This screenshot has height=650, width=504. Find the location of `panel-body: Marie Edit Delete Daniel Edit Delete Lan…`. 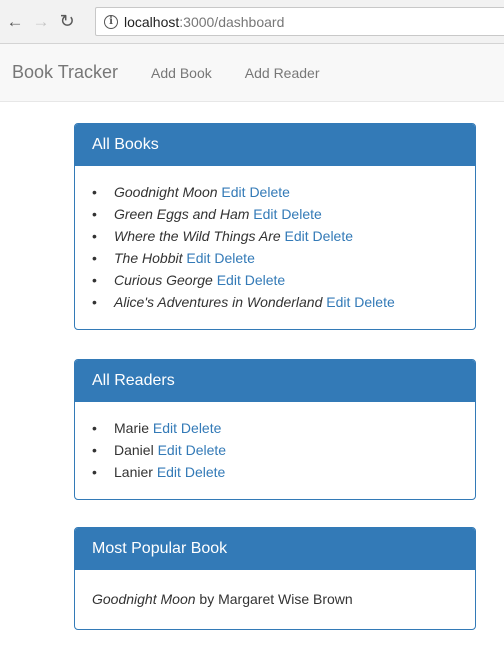

panel-body: Marie Edit Delete Daniel Edit Delete Lan… is located at coordinates (275, 450).